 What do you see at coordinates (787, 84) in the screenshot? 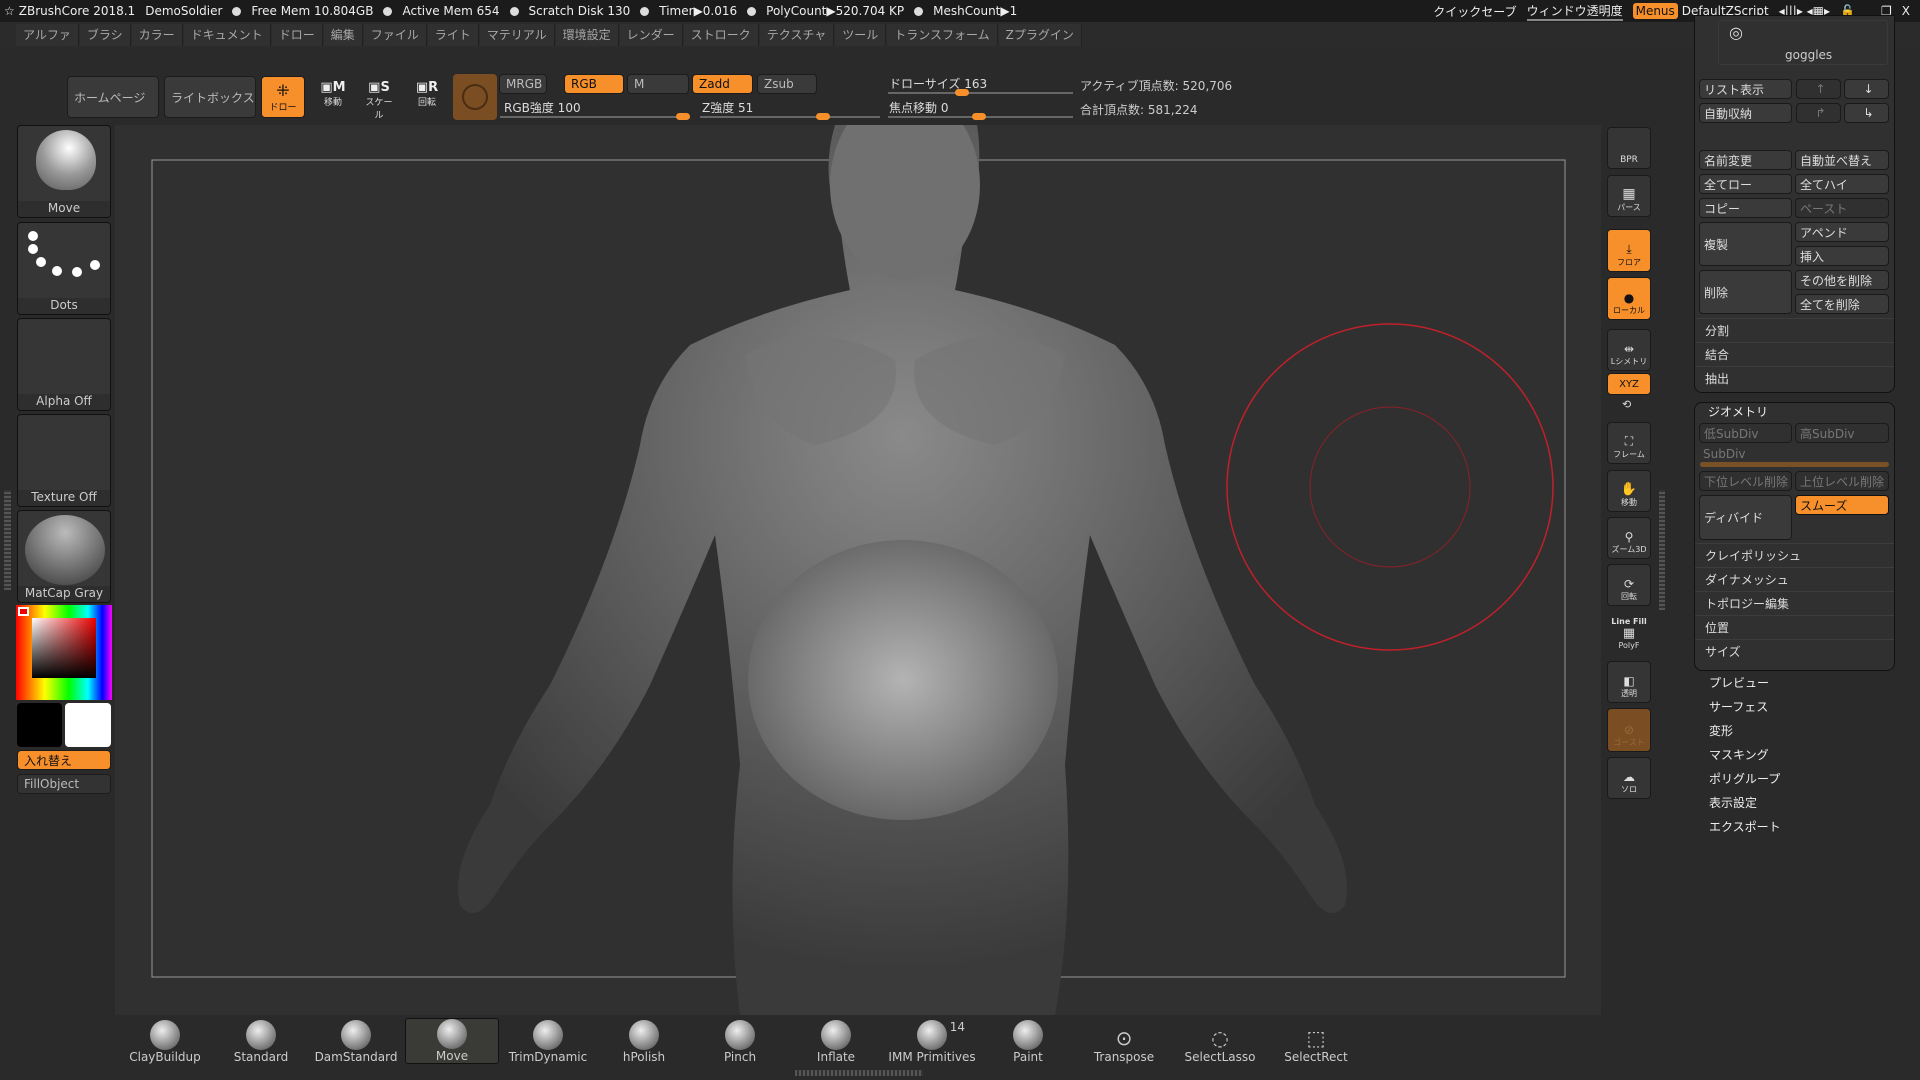
I see `zsub-button: Zsub` at bounding box center [787, 84].